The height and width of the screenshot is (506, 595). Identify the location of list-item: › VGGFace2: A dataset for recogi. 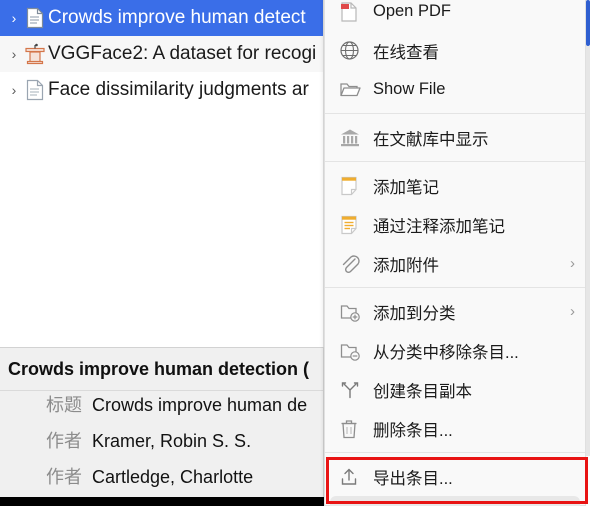
(165, 54).